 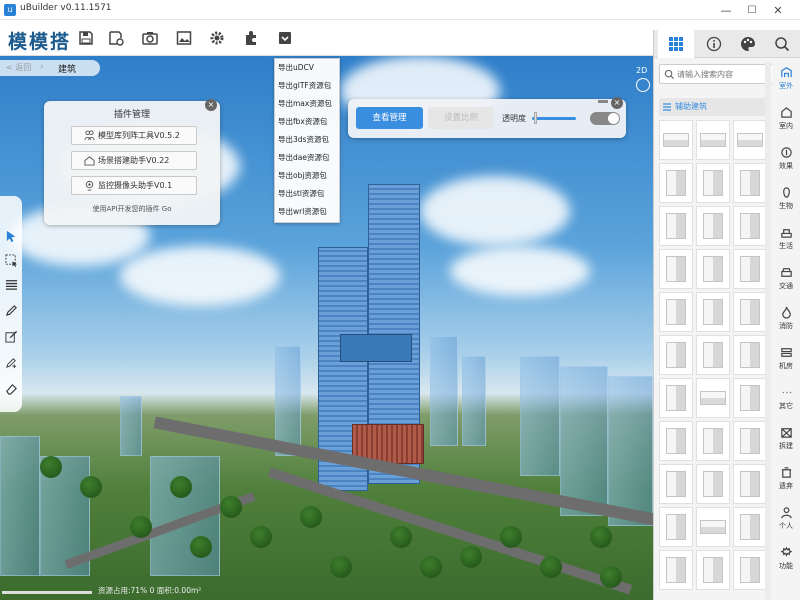 I want to click on category-server-room: 机房, so click(x=786, y=361).